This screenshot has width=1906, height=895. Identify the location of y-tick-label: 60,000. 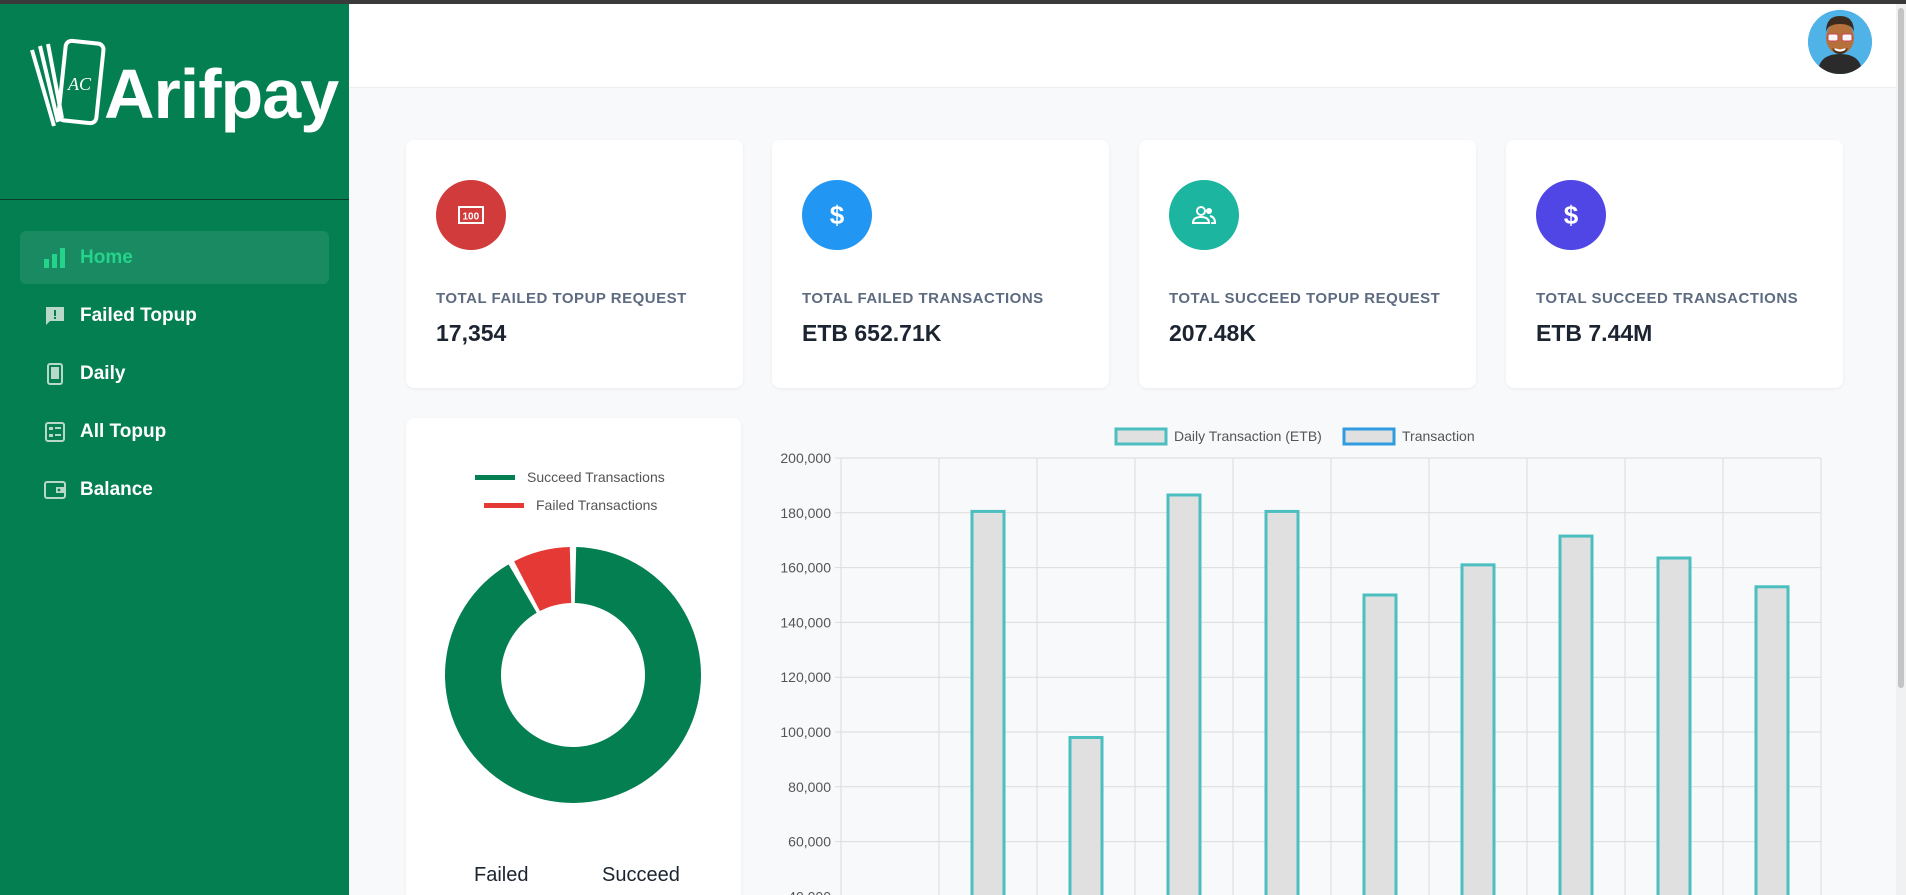
(809, 842).